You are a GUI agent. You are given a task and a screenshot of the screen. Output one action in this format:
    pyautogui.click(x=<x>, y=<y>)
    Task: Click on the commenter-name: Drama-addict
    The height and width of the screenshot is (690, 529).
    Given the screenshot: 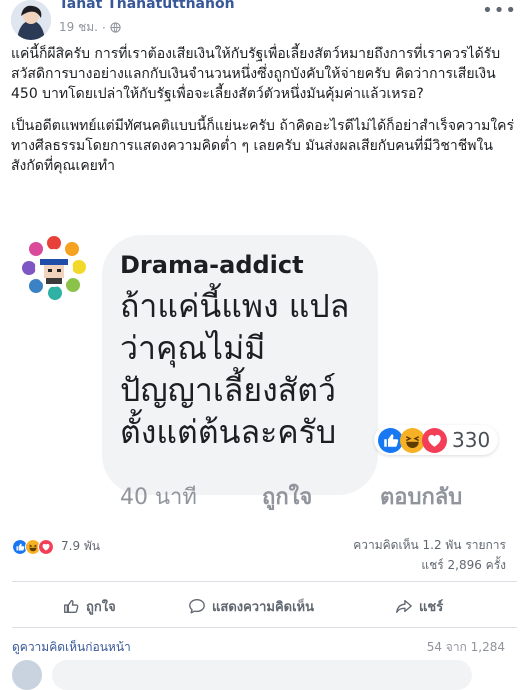 What is the action you would take?
    pyautogui.click(x=212, y=265)
    